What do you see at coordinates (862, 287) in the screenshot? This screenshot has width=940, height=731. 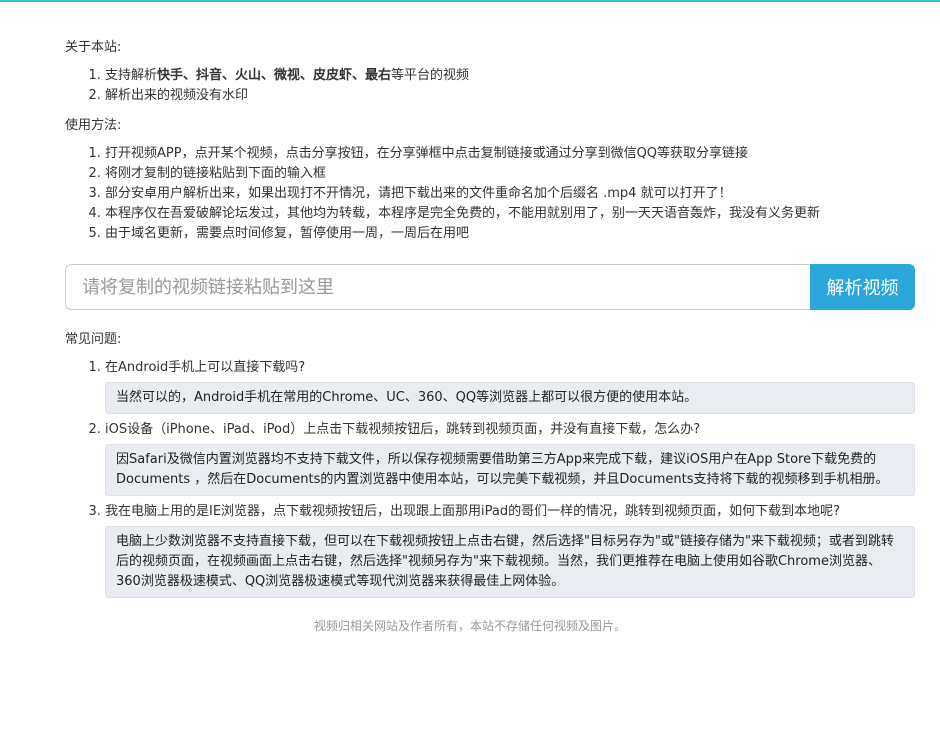 I see `parse-video-button: 解析视频` at bounding box center [862, 287].